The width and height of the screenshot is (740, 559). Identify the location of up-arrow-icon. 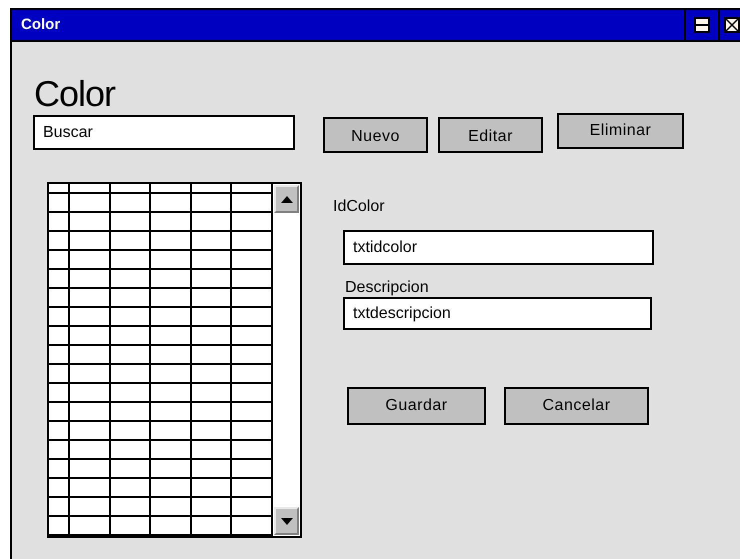
(286, 199).